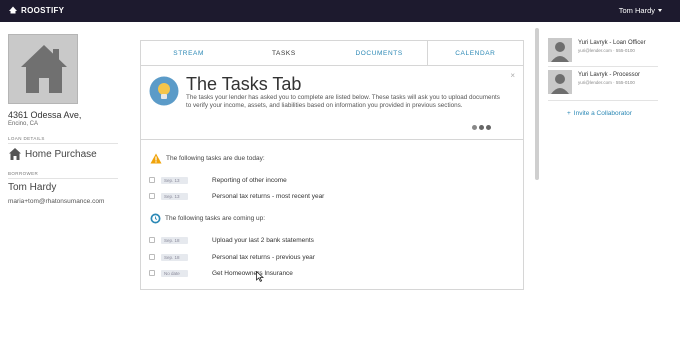 This screenshot has width=680, height=344. I want to click on property-city: Encino, CA, so click(23, 124).